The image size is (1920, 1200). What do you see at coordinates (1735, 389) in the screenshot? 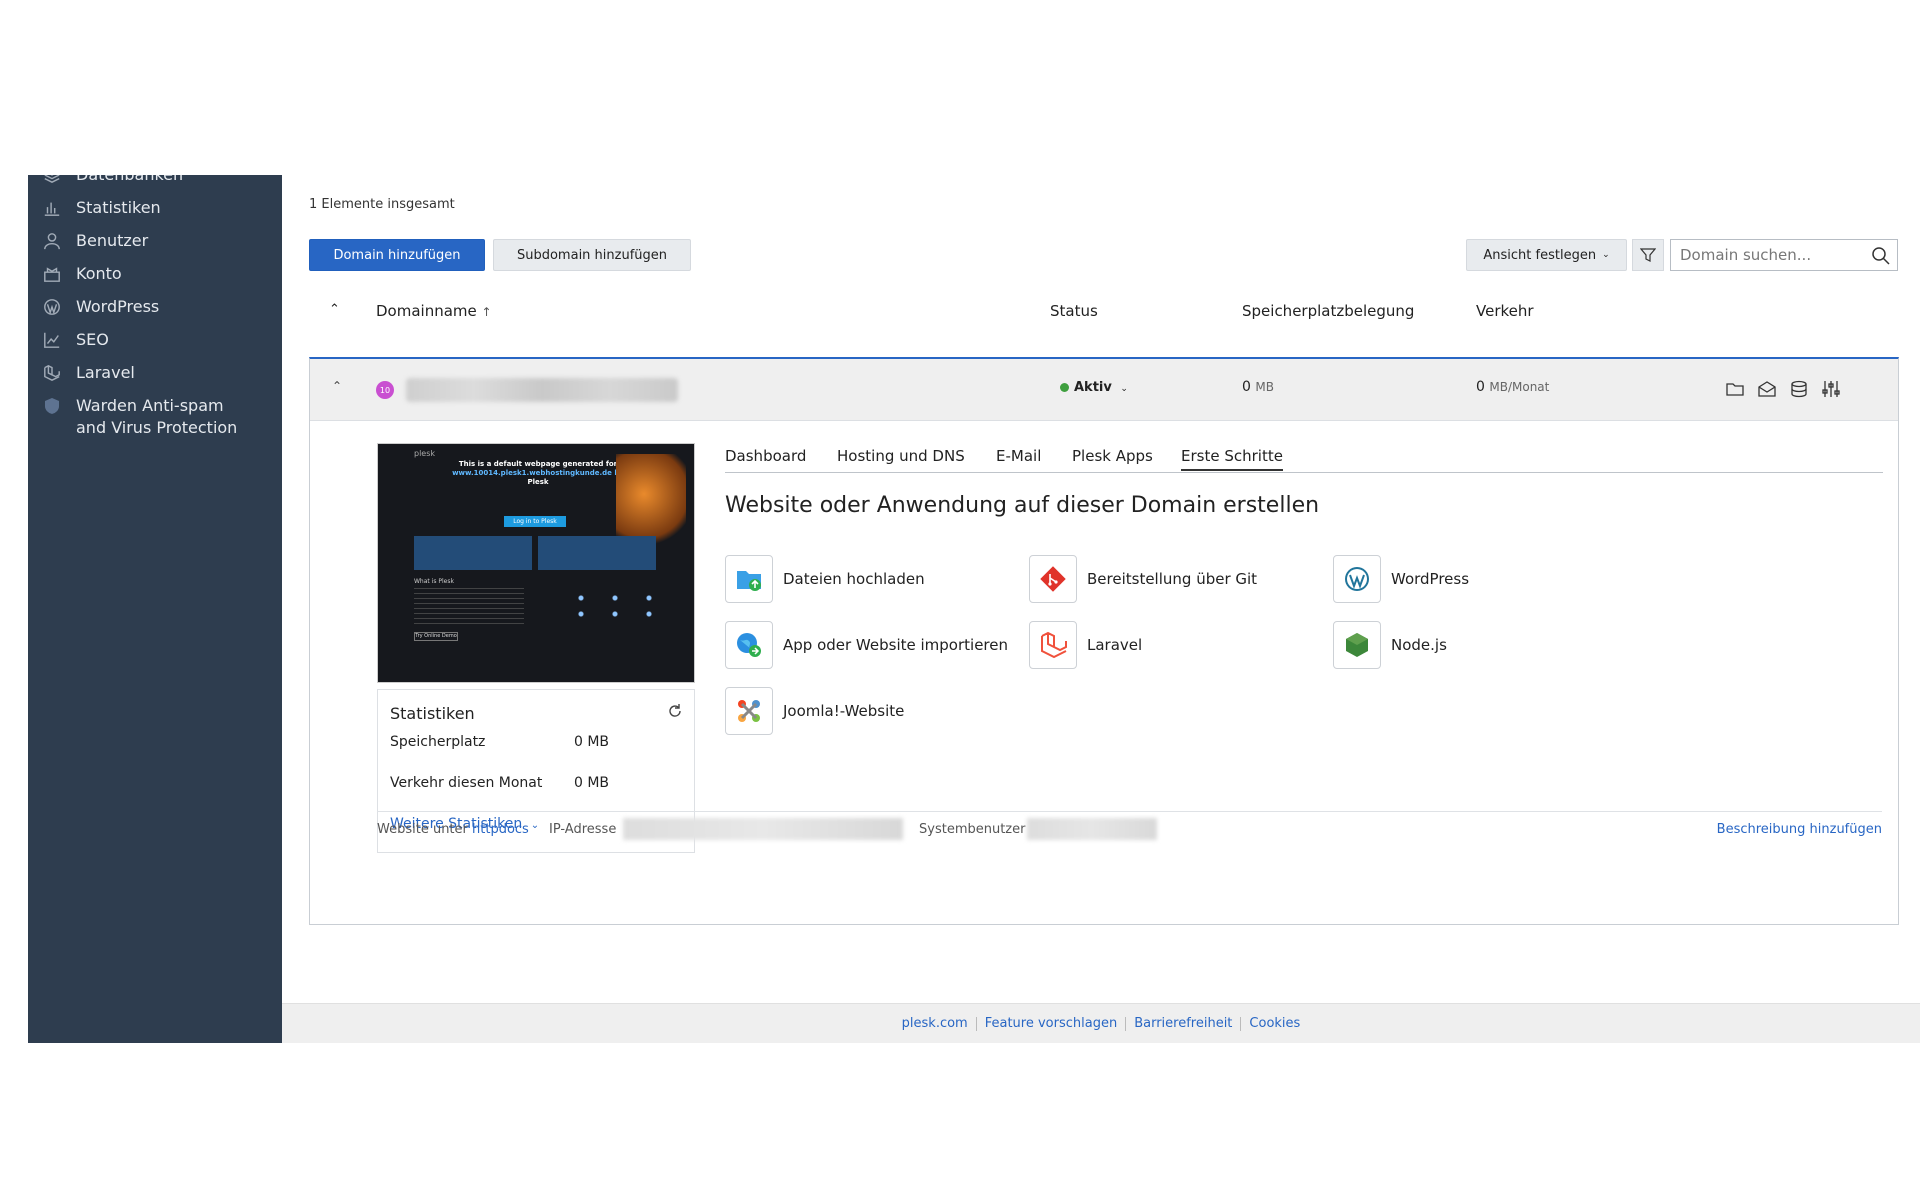
I see `folder-icon` at bounding box center [1735, 389].